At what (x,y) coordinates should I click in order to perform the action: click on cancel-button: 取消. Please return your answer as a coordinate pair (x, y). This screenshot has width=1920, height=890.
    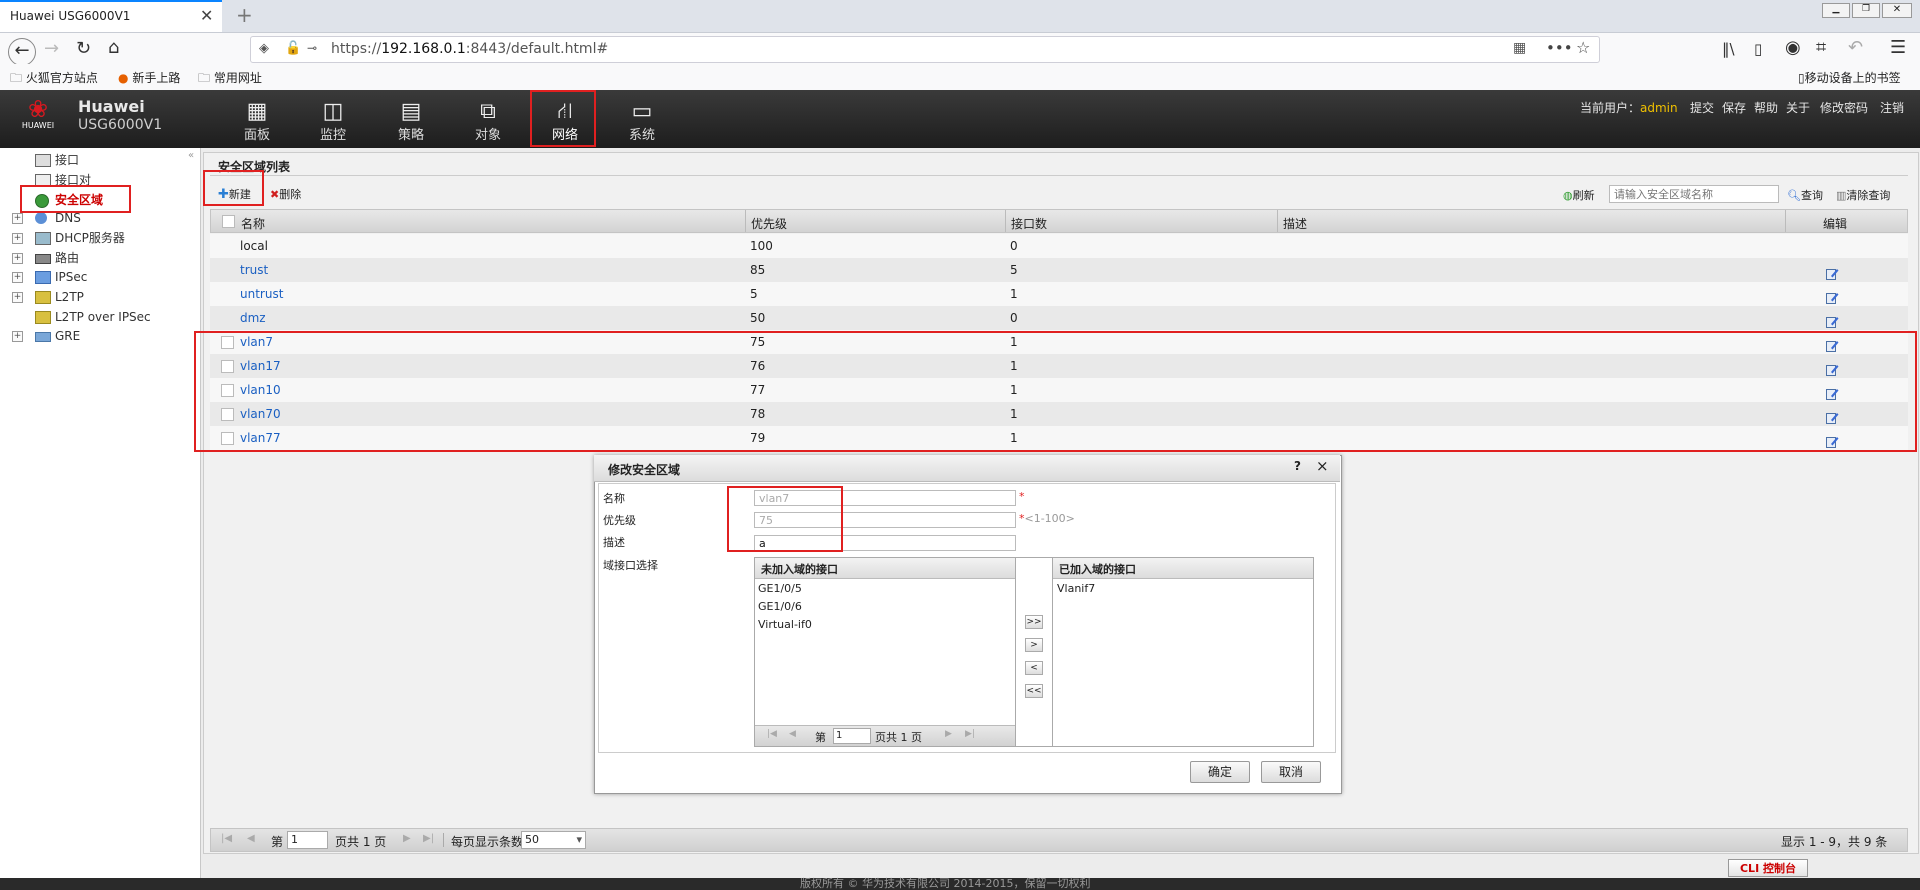
    Looking at the image, I should click on (1291, 772).